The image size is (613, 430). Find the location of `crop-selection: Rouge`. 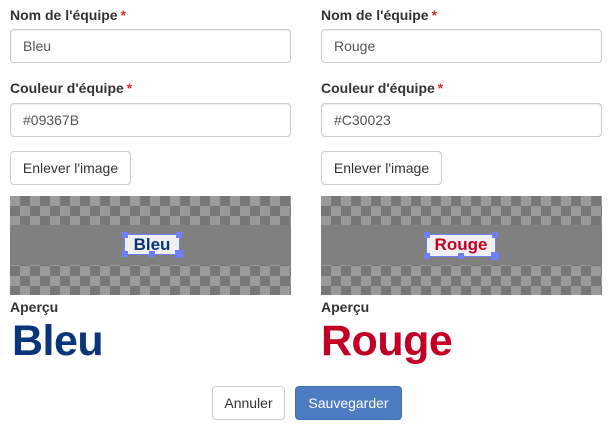

crop-selection: Rouge is located at coordinates (461, 246).